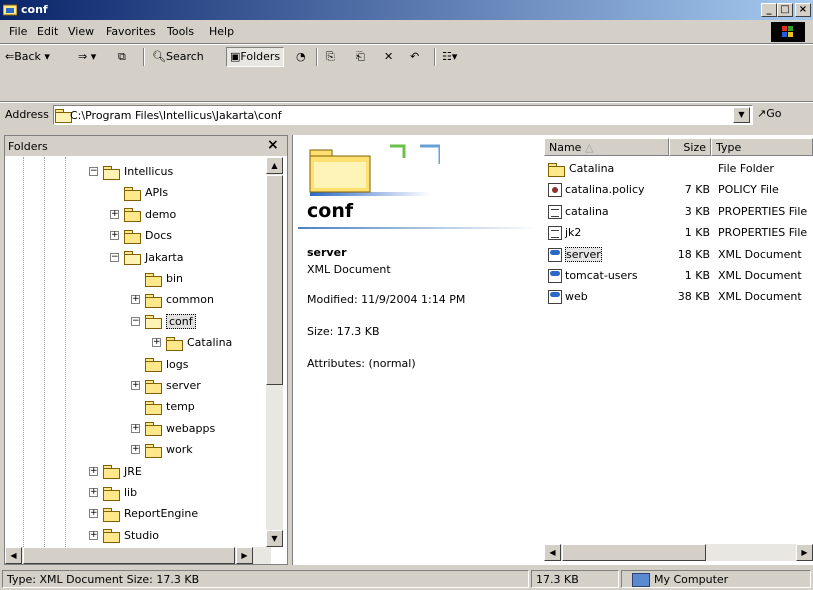  What do you see at coordinates (274, 280) in the screenshot?
I see `scroll-thumb` at bounding box center [274, 280].